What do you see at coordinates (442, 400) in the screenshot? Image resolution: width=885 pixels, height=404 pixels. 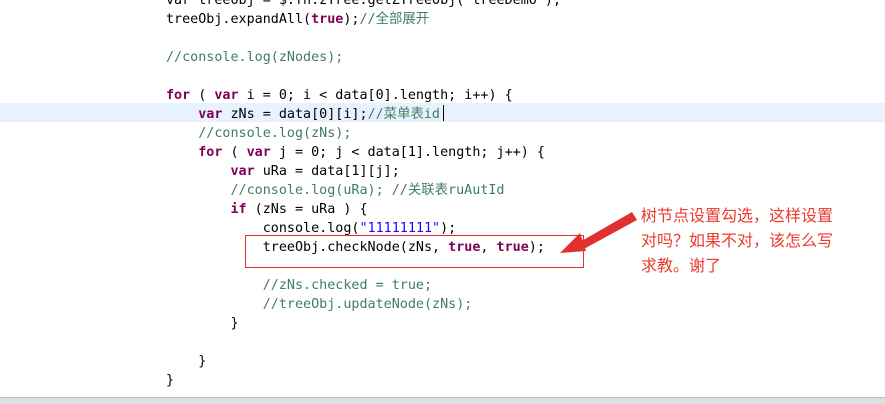 I see `editor-bottom-border` at bounding box center [442, 400].